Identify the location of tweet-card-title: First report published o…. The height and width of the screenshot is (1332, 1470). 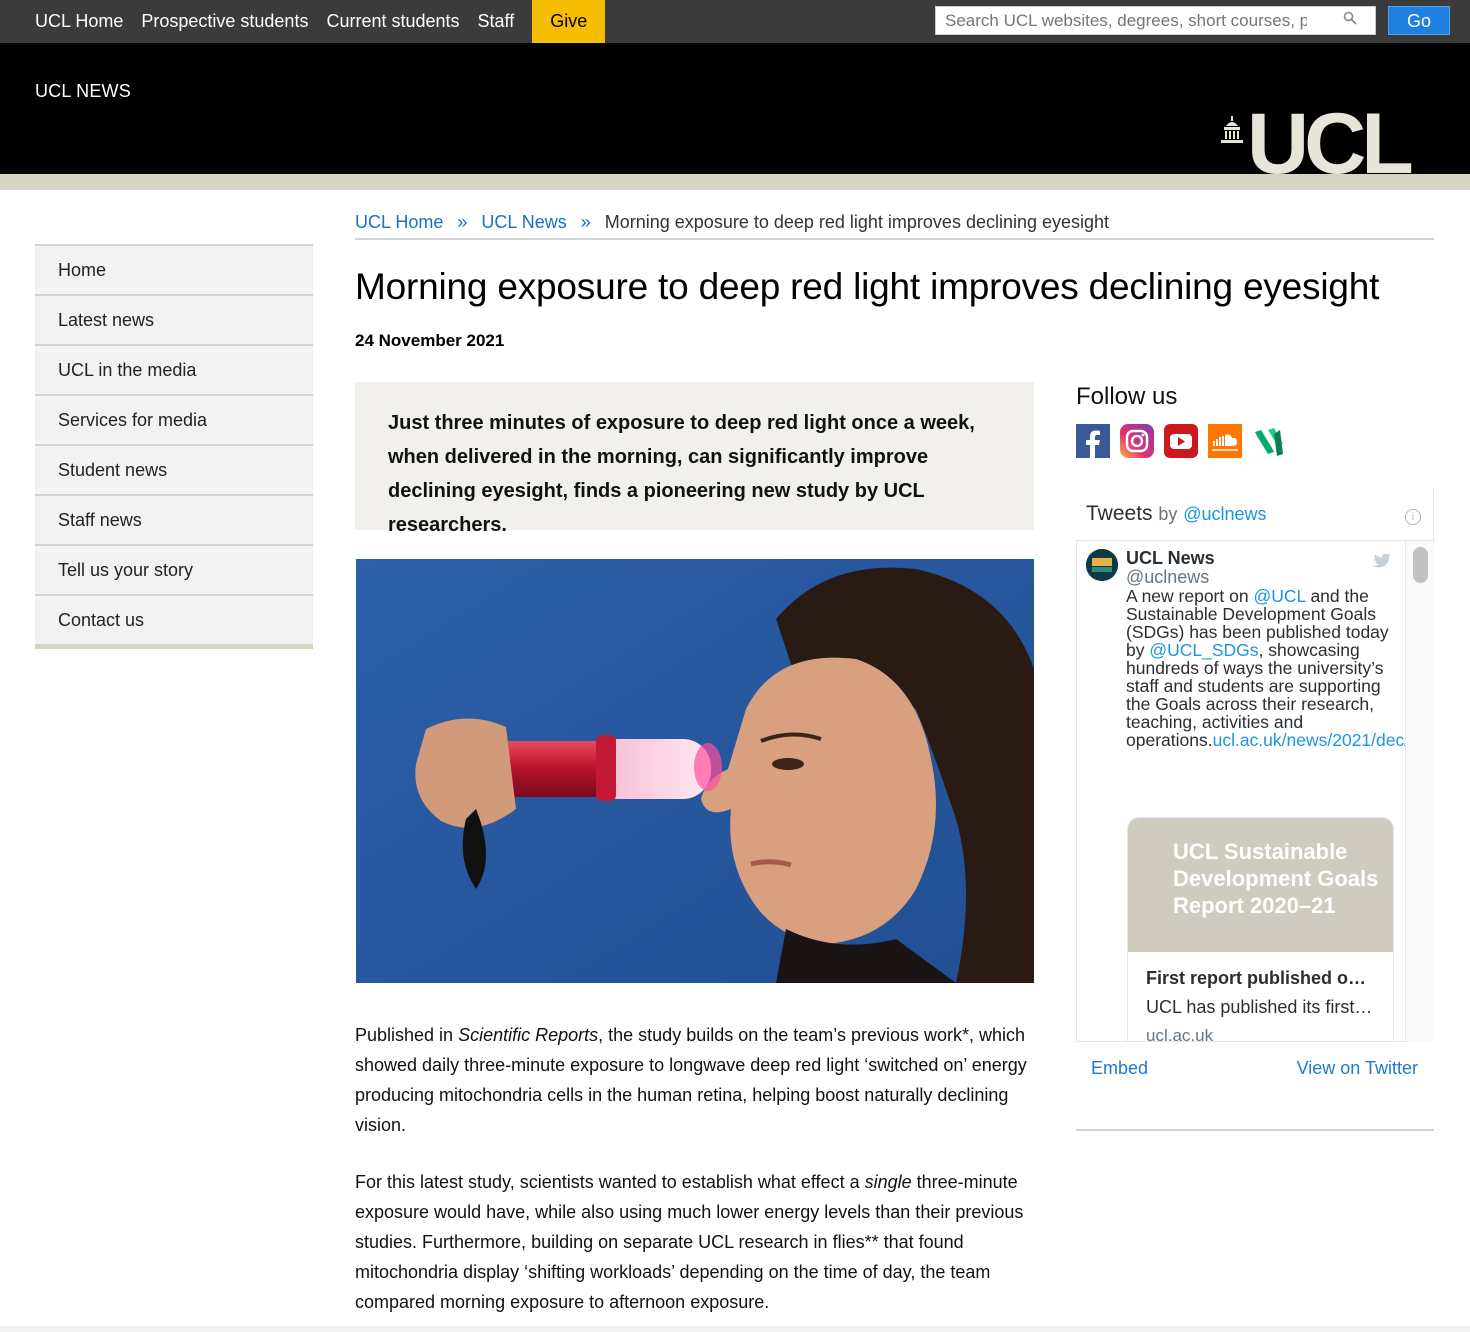
(1256, 978).